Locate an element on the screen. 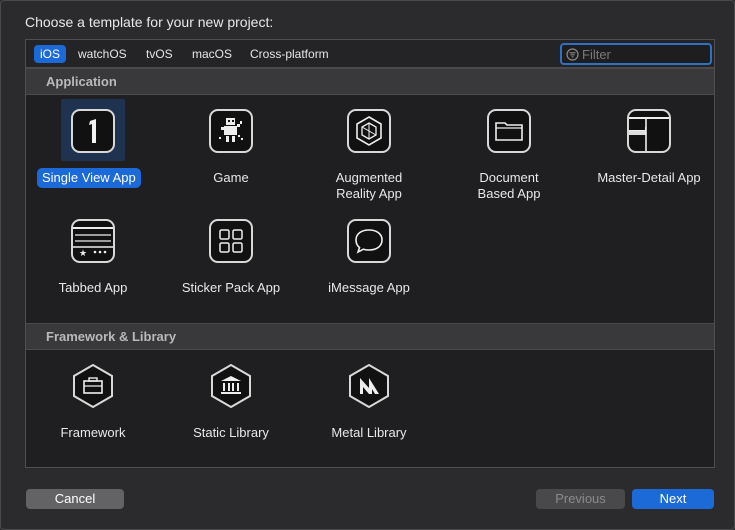 This screenshot has width=735, height=530. template-label-line-2: Based App is located at coordinates (509, 193).